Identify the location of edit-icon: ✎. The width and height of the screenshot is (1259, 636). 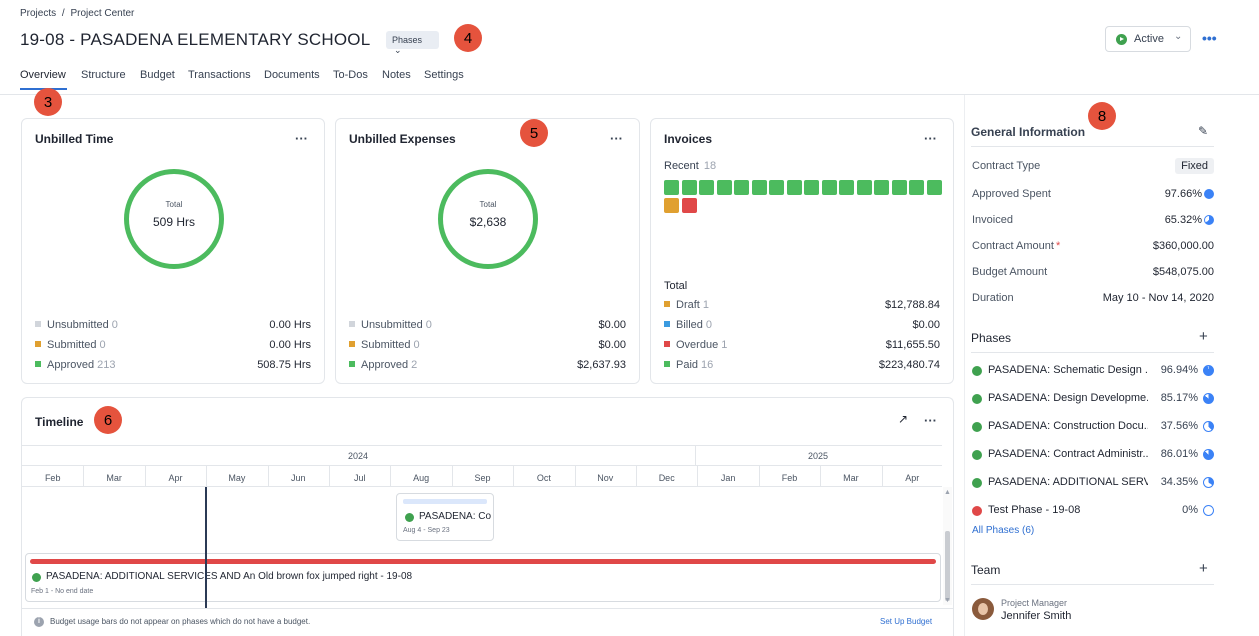
(1203, 131).